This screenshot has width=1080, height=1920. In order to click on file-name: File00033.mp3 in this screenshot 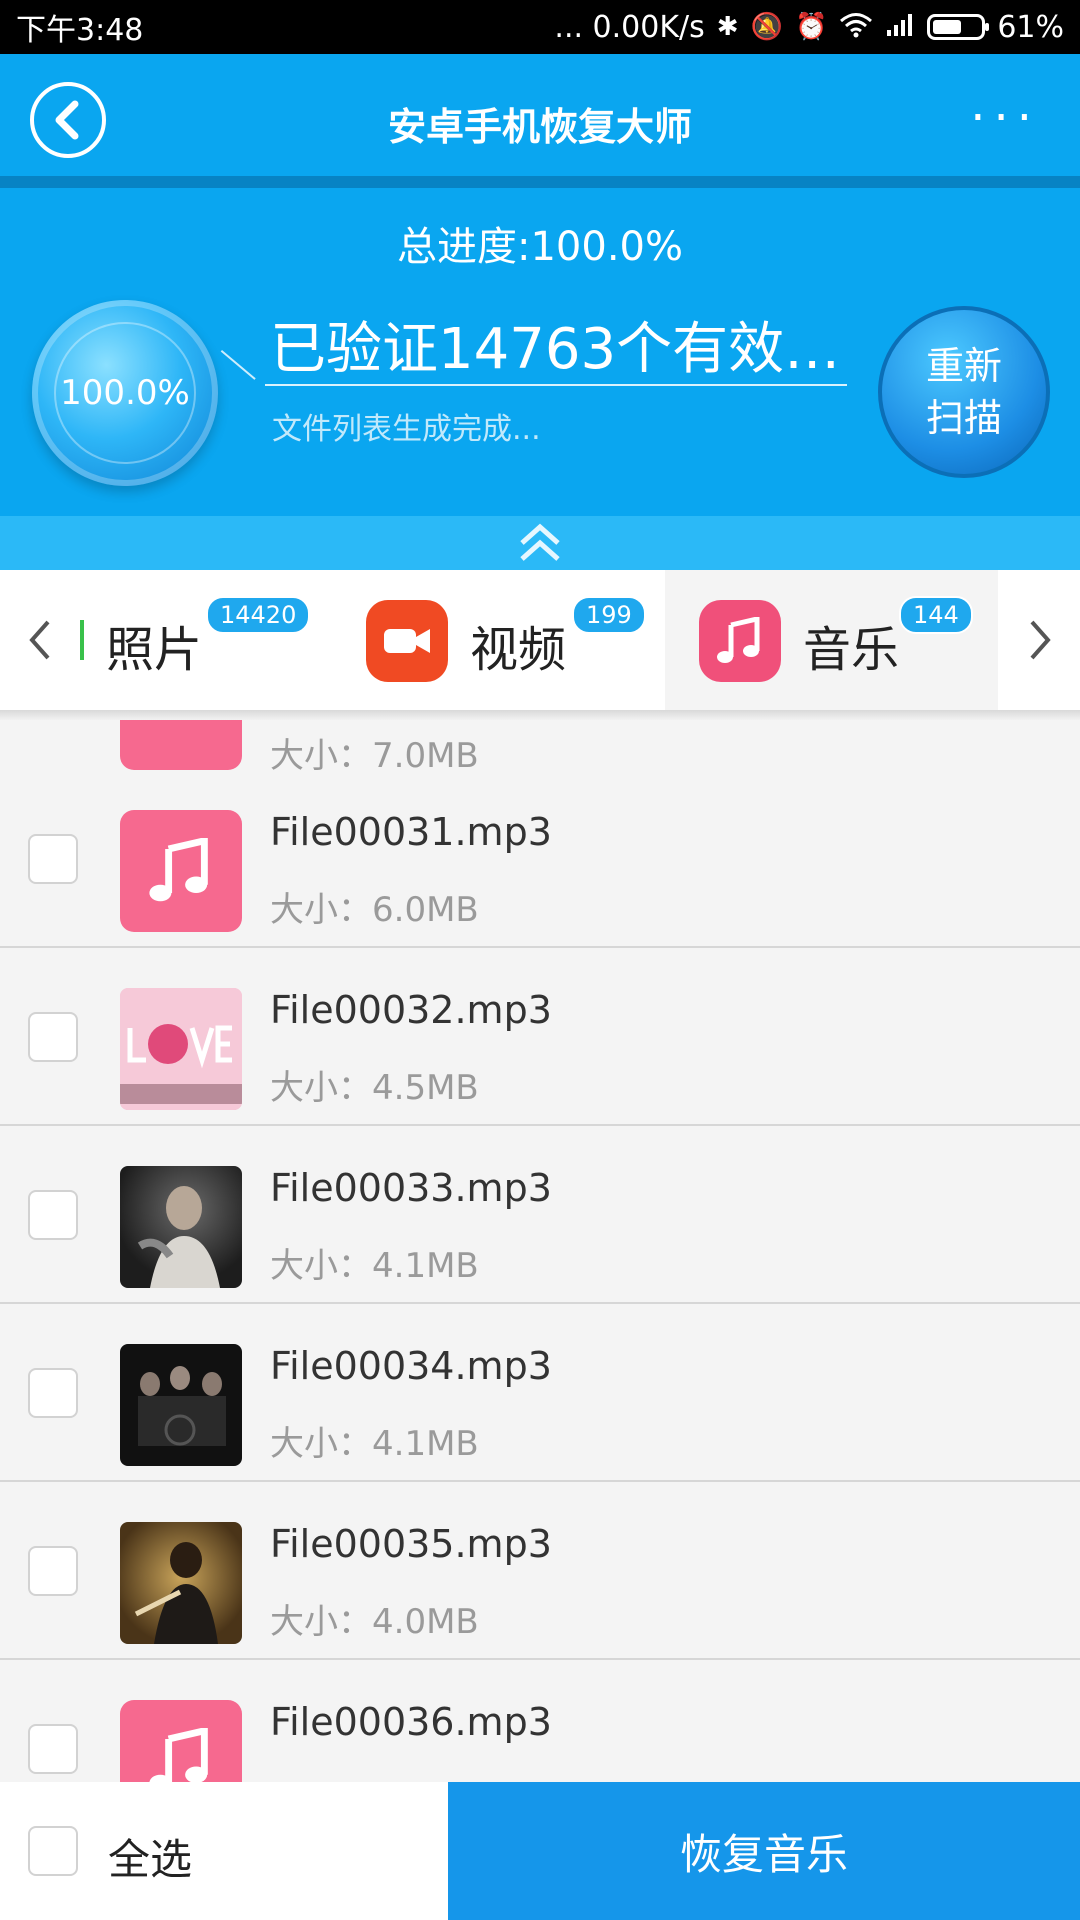, I will do `click(411, 1188)`.